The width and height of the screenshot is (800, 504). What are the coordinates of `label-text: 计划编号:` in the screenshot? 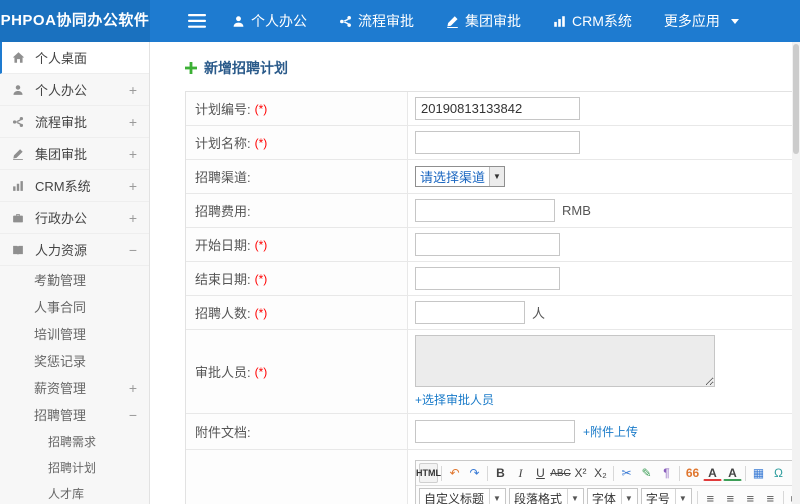 It's located at (223, 109).